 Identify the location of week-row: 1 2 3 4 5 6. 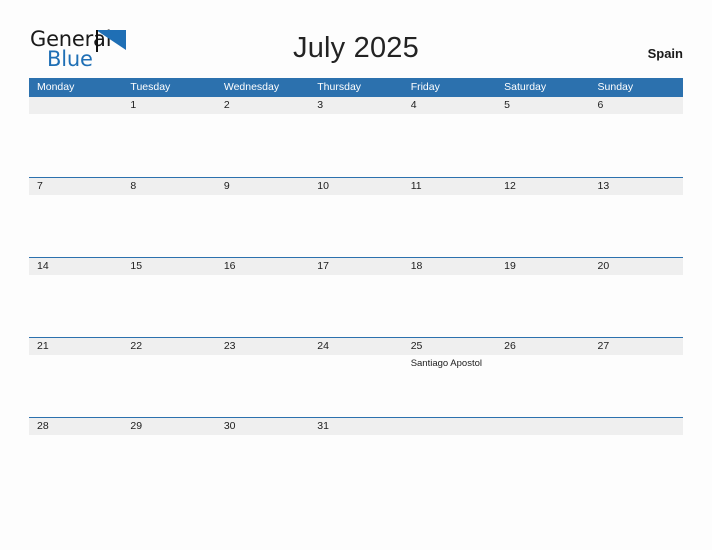
(356, 136).